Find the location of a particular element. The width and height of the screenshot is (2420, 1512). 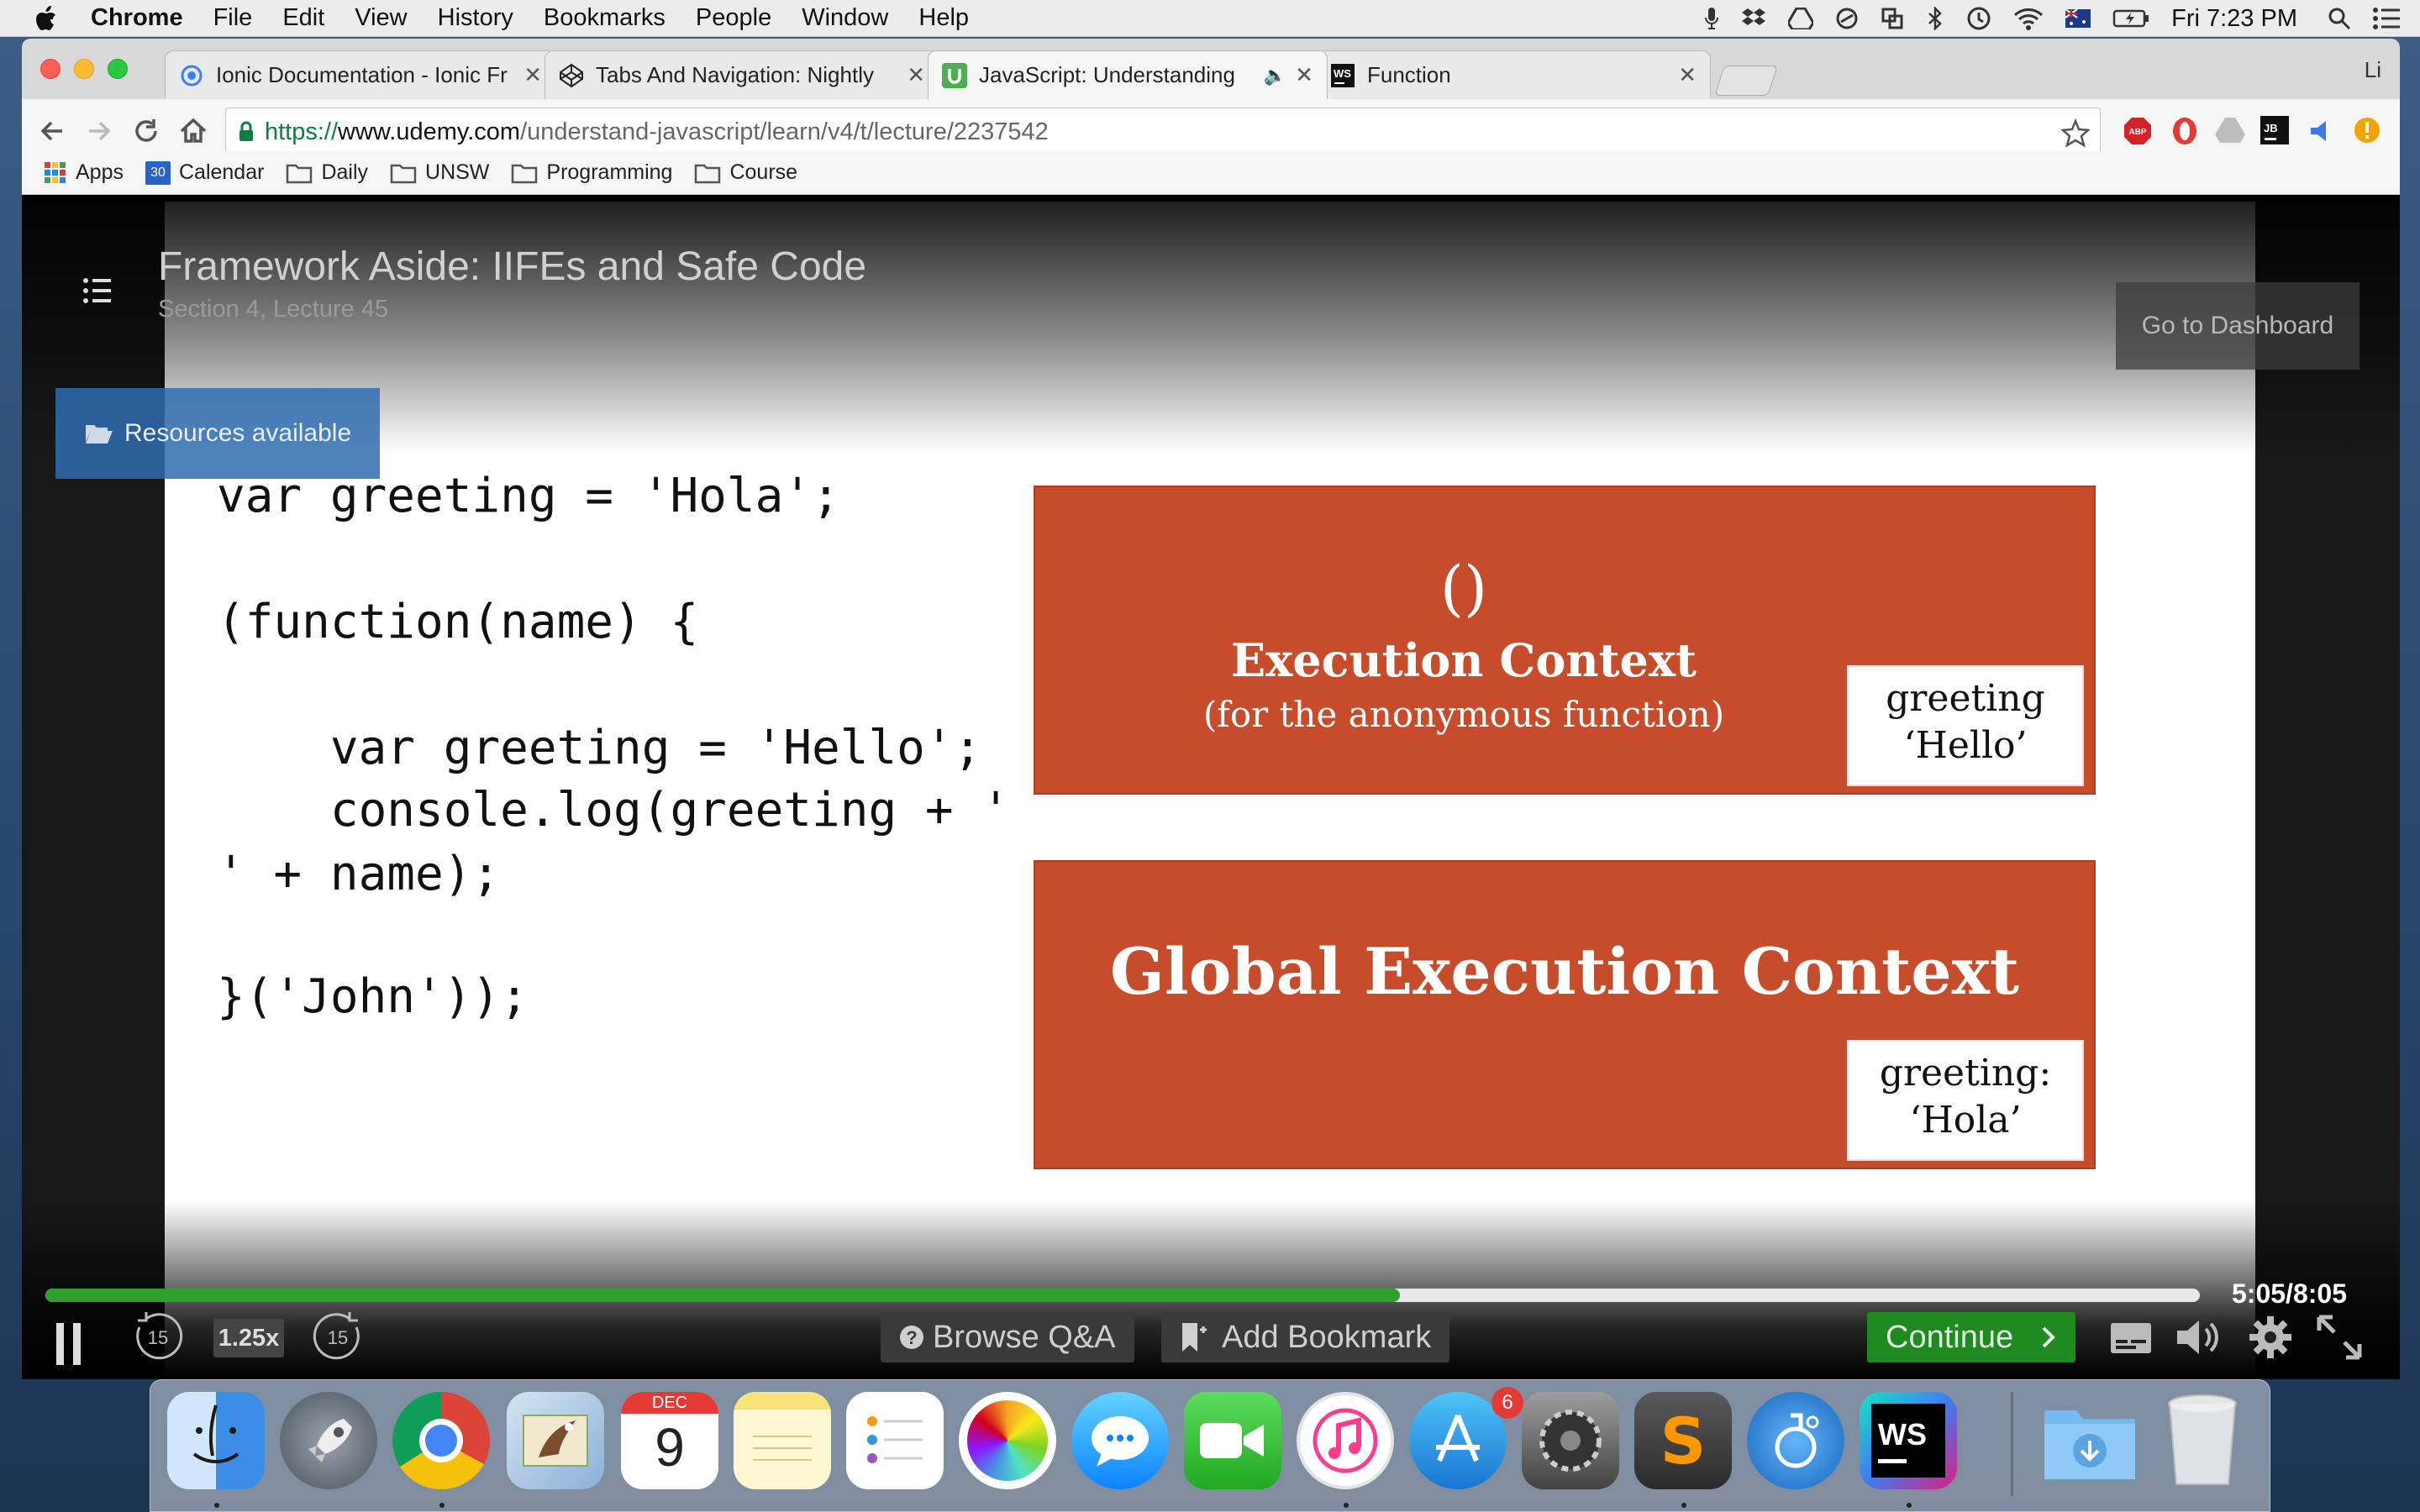

window-zoom-button is located at coordinates (118, 69).